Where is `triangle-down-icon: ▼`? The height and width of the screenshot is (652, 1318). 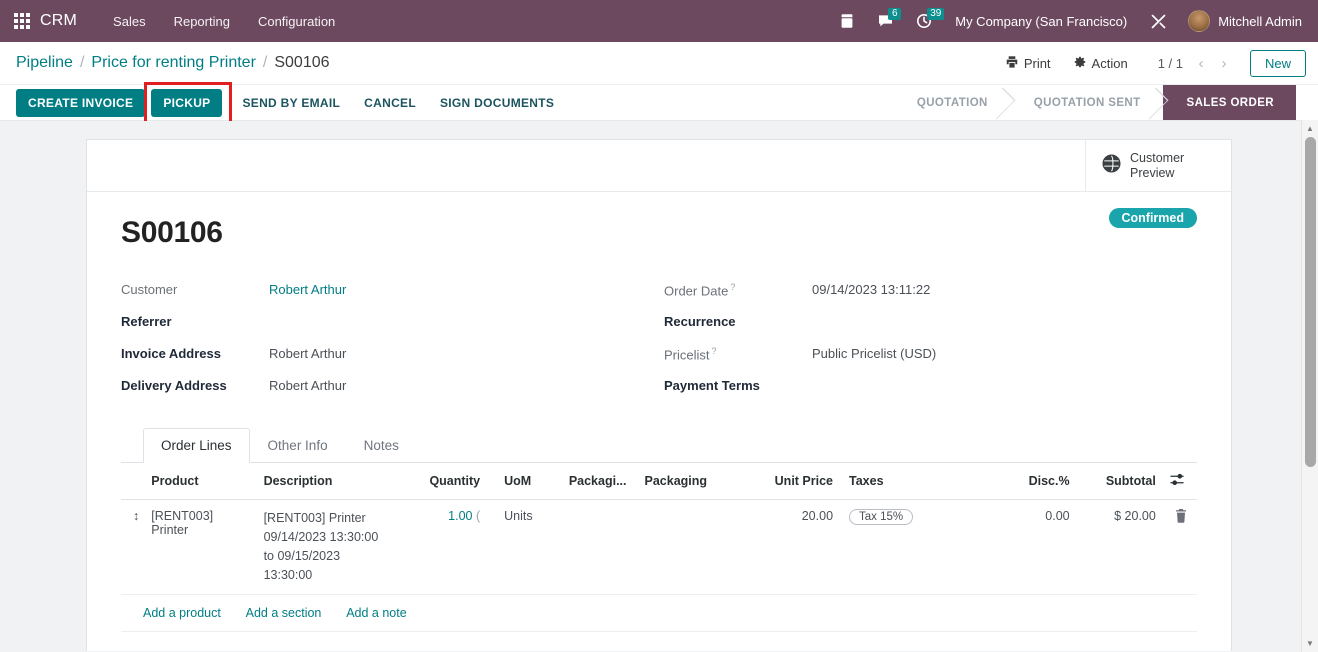 triangle-down-icon: ▼ is located at coordinates (1310, 643).